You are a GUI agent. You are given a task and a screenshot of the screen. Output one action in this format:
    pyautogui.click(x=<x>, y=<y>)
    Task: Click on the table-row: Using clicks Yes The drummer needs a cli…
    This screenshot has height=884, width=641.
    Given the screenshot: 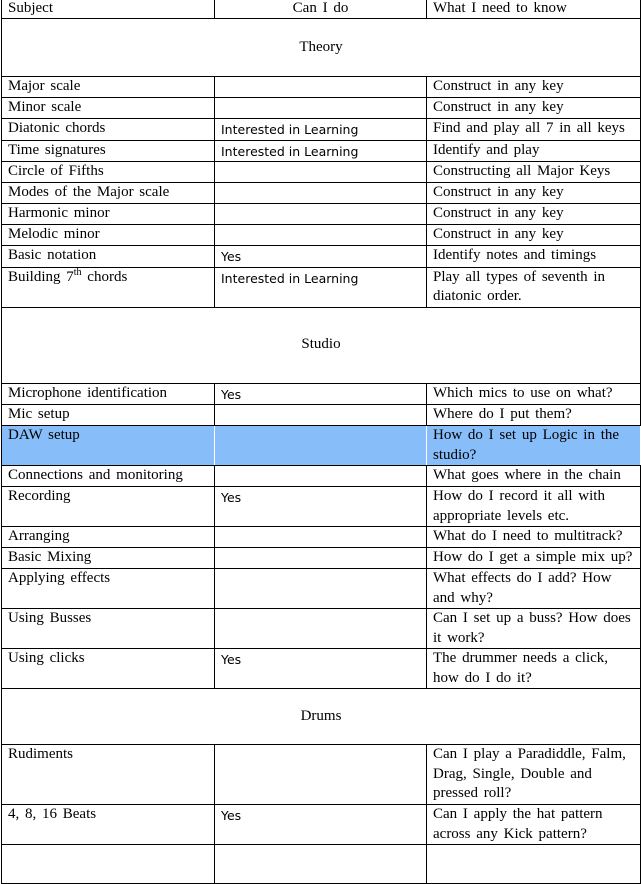 What is the action you would take?
    pyautogui.click(x=321, y=668)
    